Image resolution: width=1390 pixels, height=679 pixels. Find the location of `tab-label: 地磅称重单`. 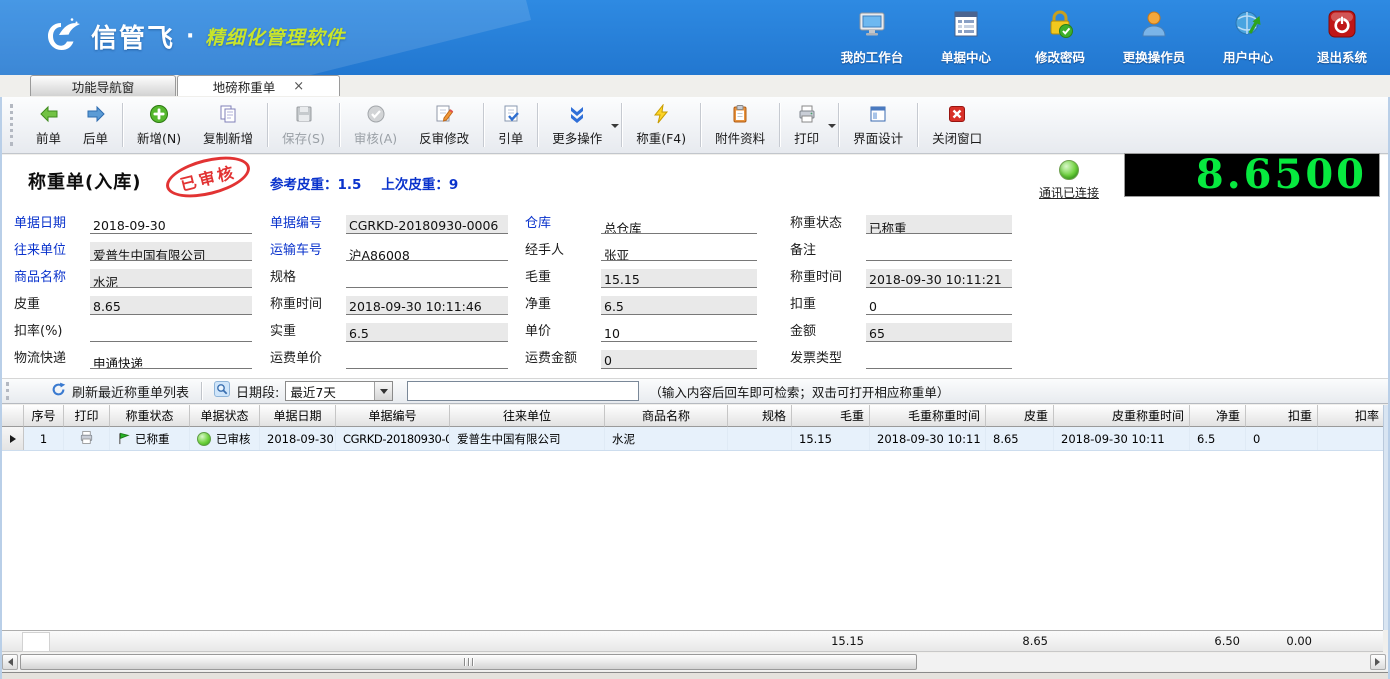

tab-label: 地磅称重单 is located at coordinates (244, 87).